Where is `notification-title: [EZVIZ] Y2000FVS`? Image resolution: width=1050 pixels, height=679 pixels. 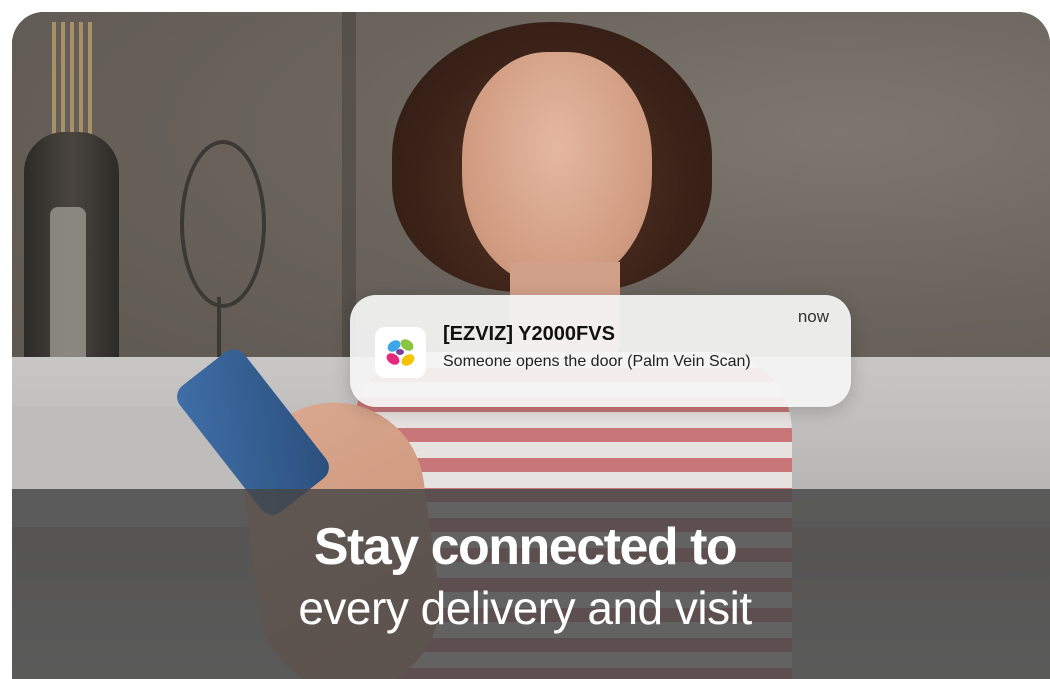 notification-title: [EZVIZ] Y2000FVS is located at coordinates (529, 334).